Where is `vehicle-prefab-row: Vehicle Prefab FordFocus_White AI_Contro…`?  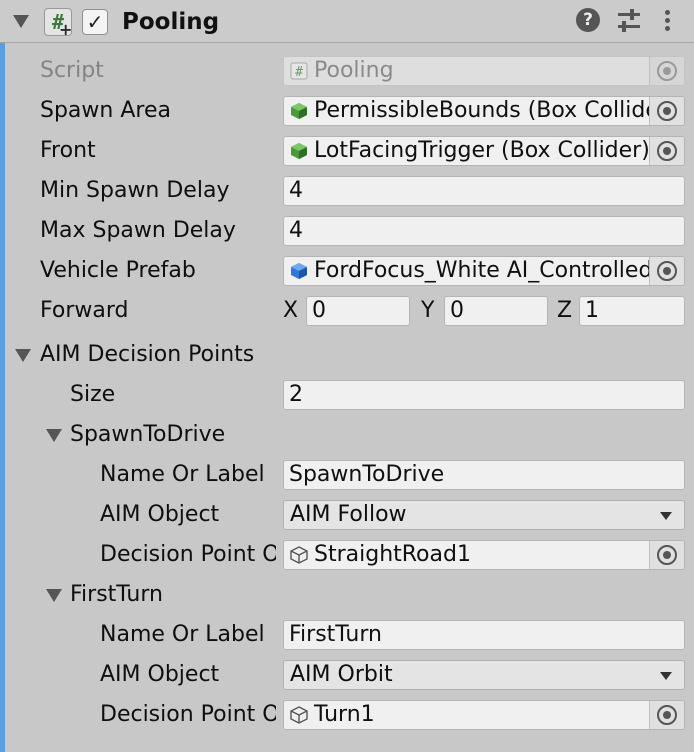
vehicle-prefab-row: Vehicle Prefab FordFocus_White AI_Contro… is located at coordinates (347, 271).